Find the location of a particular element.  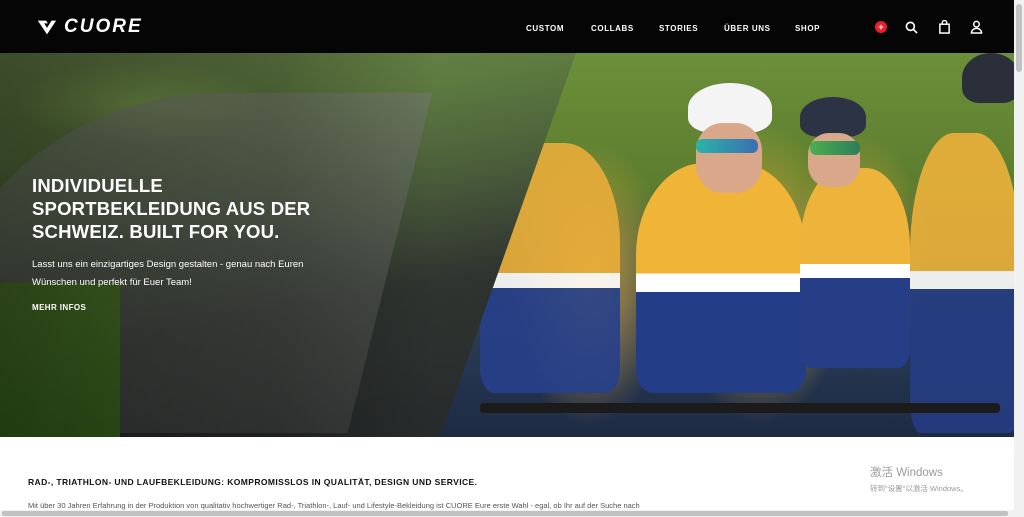

horizontal-scrollbar-thumb is located at coordinates (505, 513).